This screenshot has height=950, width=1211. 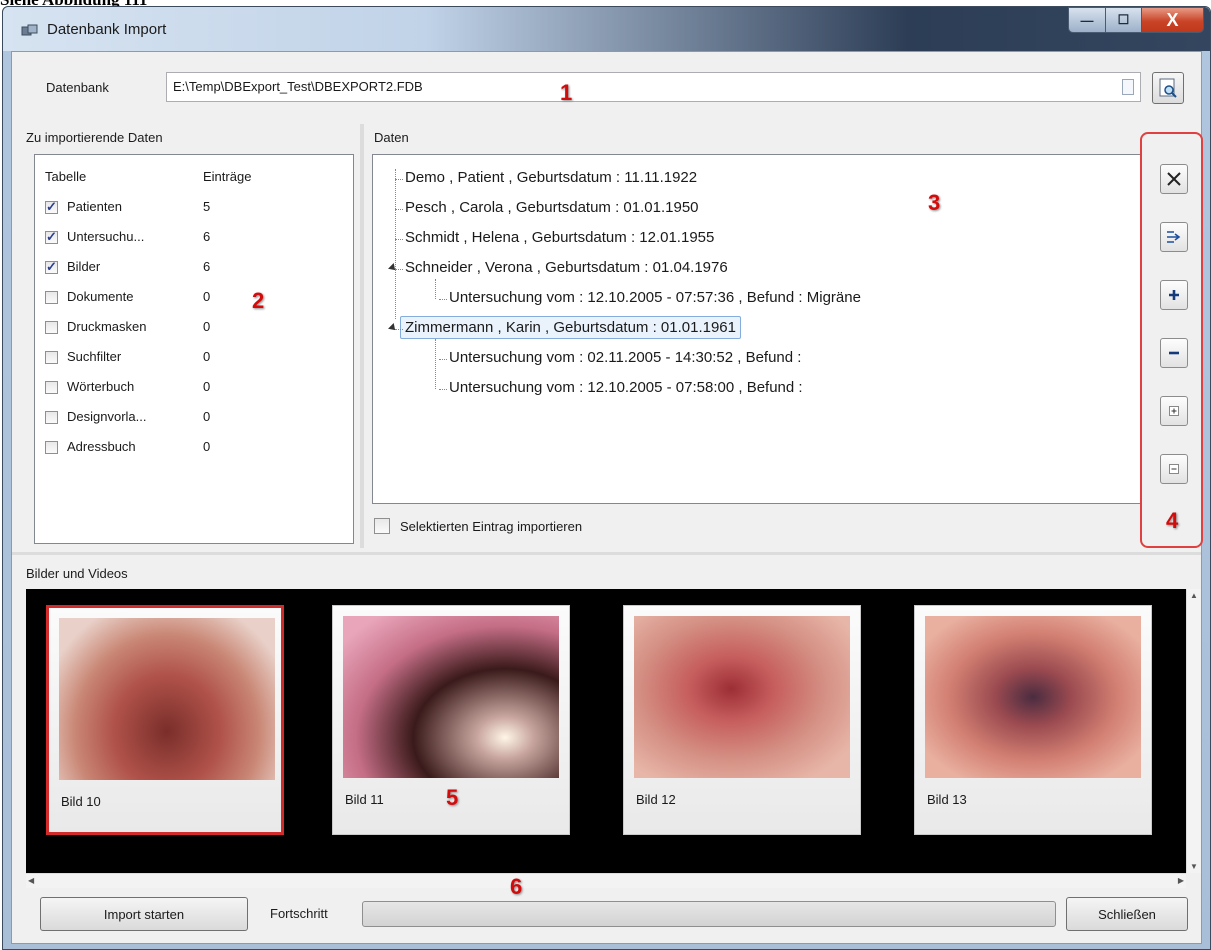 I want to click on import-entry-button, so click(x=1174, y=237).